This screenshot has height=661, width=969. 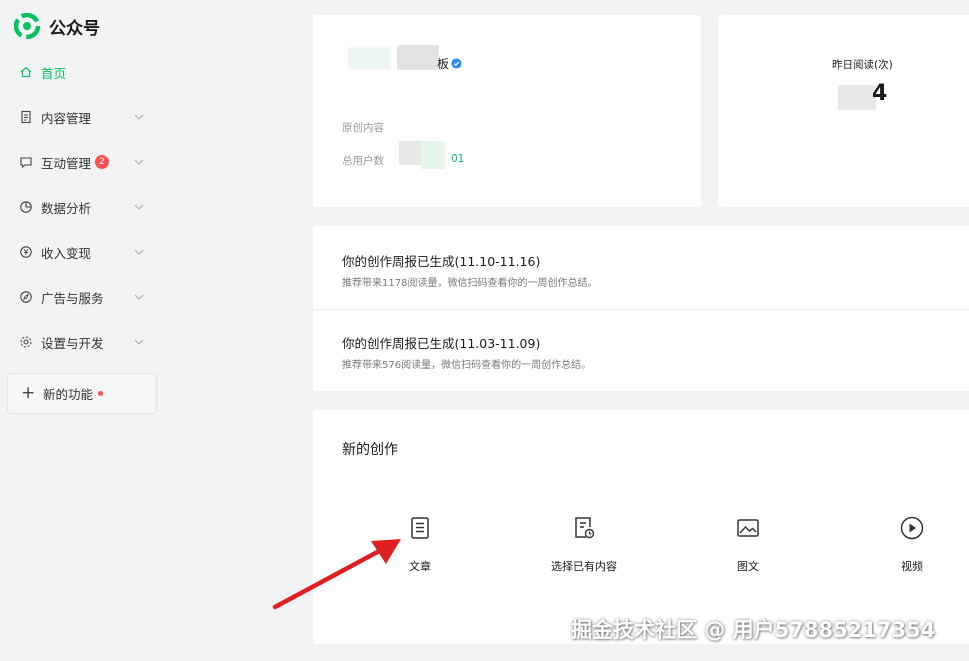 I want to click on sidebar-item-home: 首页, so click(x=80, y=72).